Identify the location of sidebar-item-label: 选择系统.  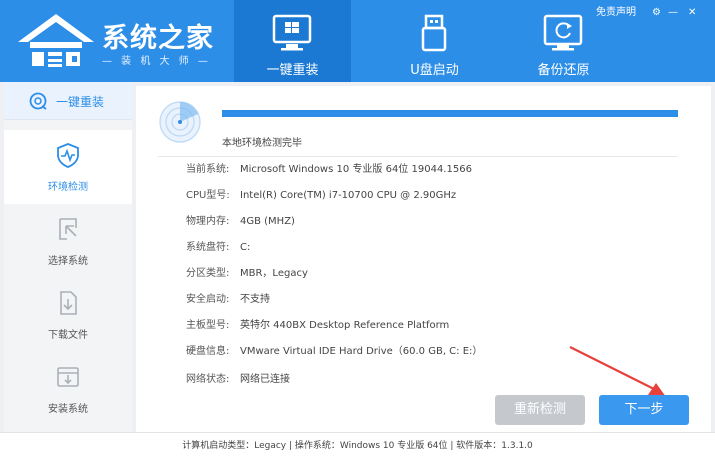
(68, 261).